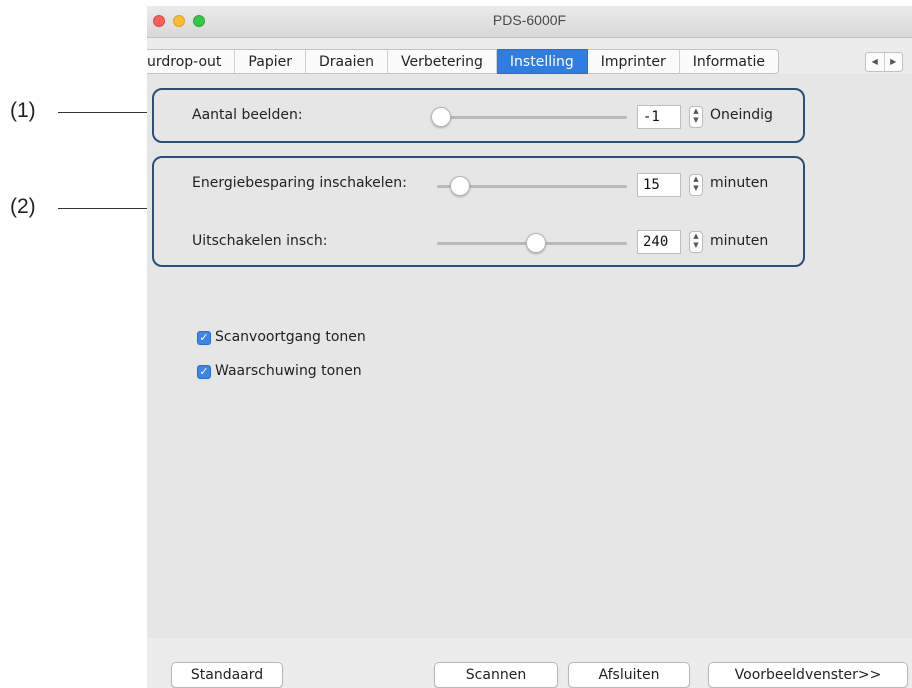  What do you see at coordinates (739, 183) in the screenshot?
I see `energiebesparing-unit: minuten` at bounding box center [739, 183].